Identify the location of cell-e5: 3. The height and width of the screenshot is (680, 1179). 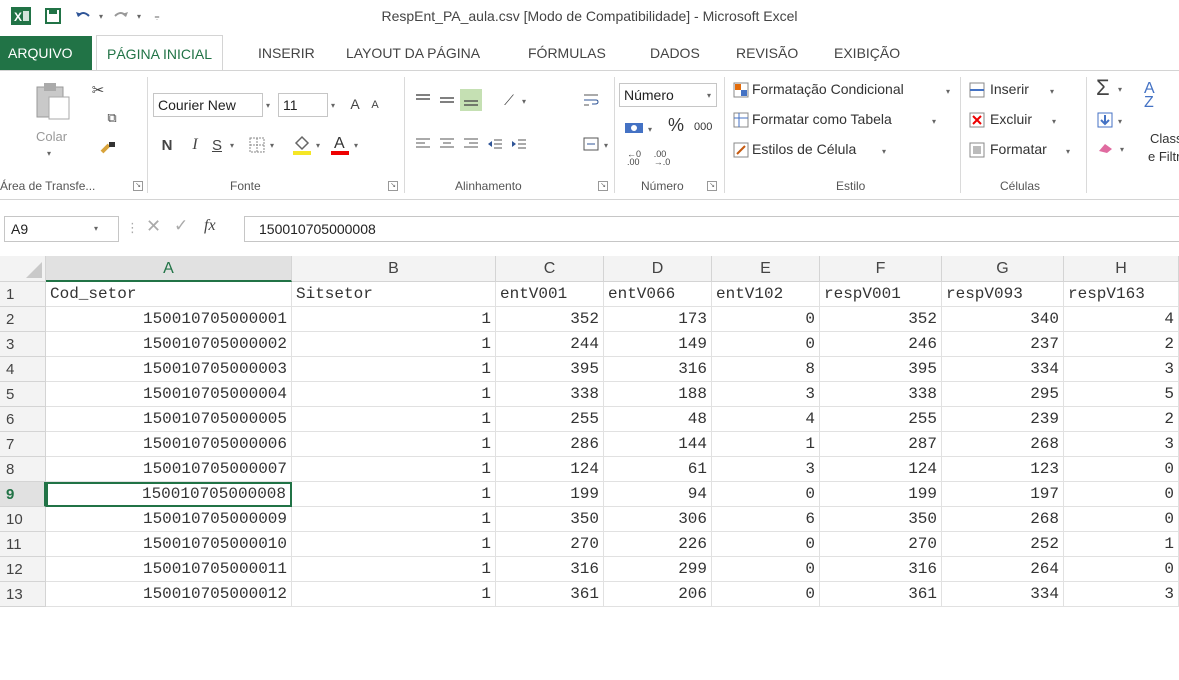
(766, 394).